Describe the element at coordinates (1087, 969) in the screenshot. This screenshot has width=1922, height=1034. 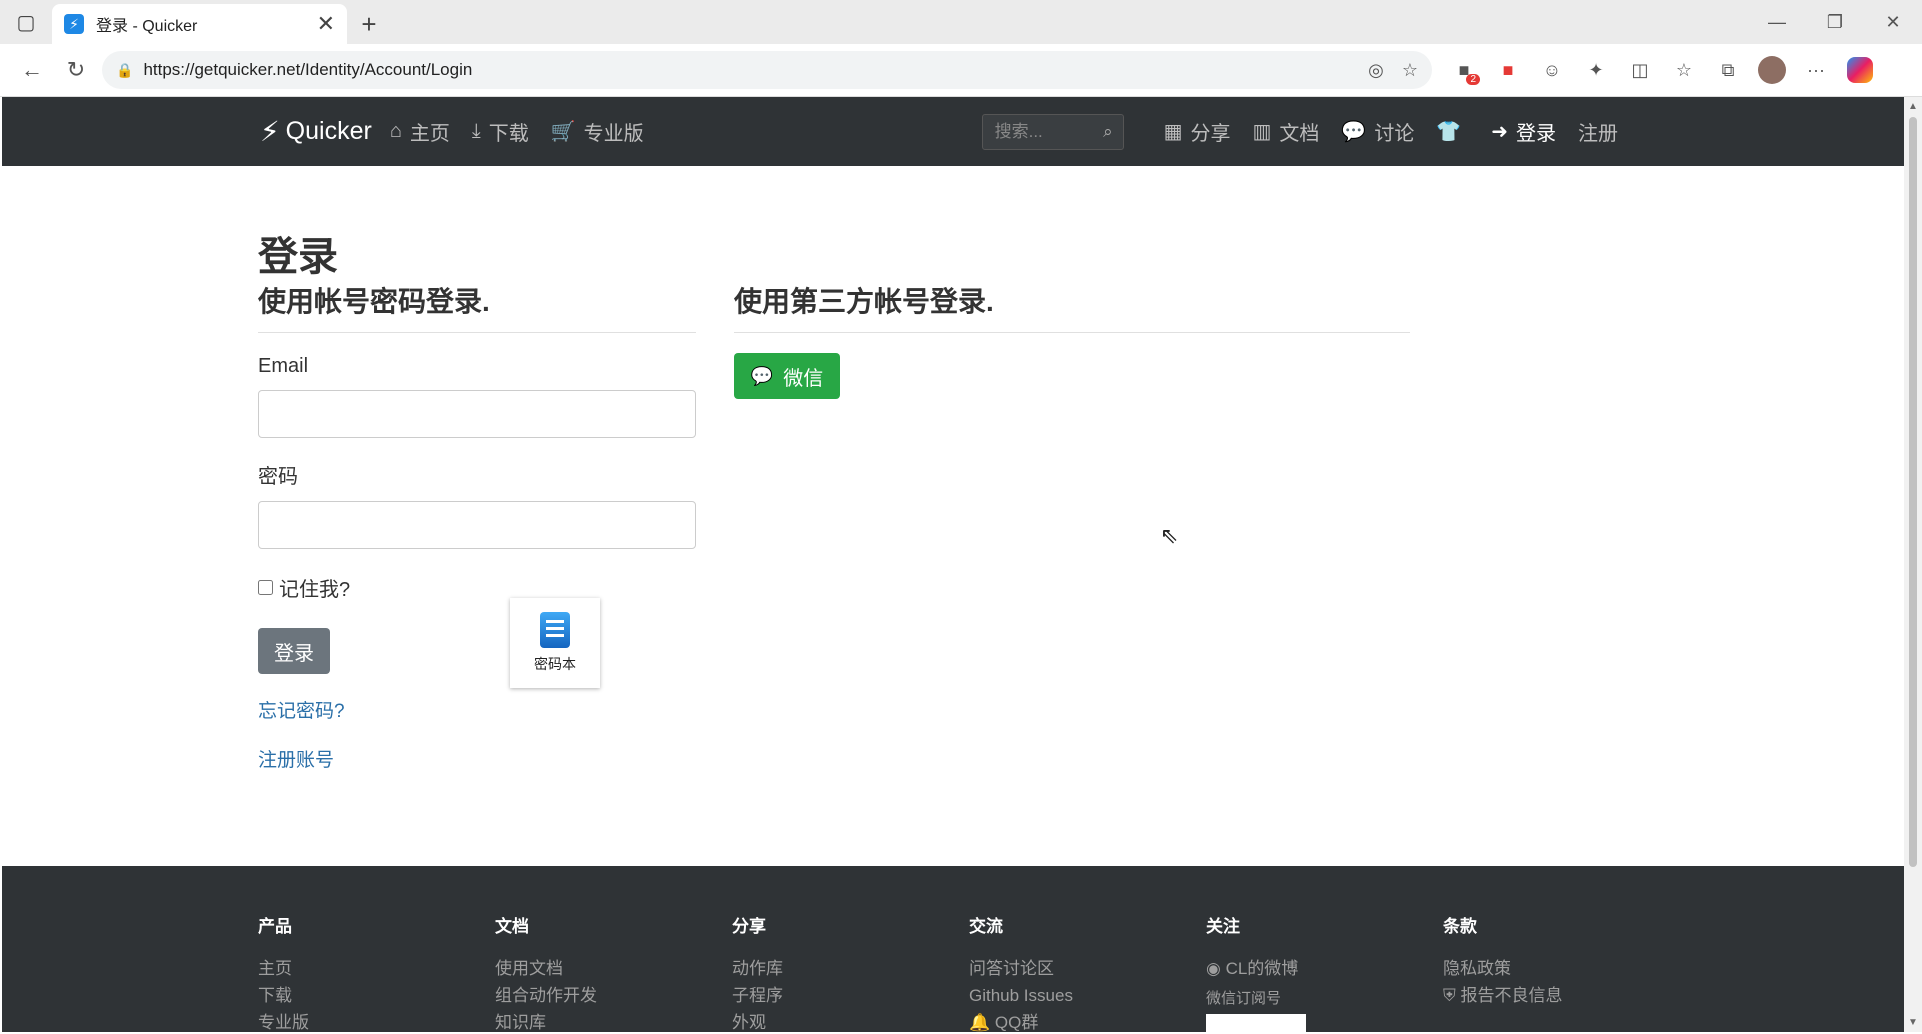
I see `footer-link: 问答讨论区` at that location.